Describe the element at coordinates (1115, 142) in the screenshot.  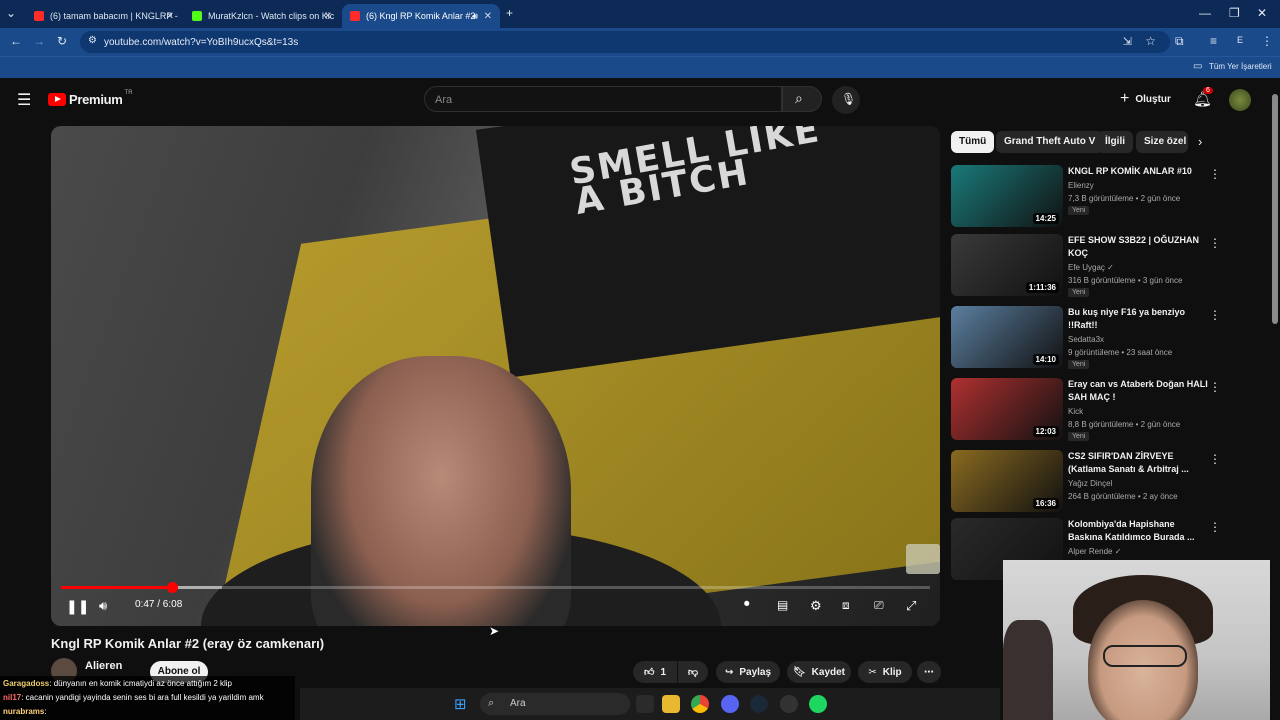
I see `chip-related: İlgili` at that location.